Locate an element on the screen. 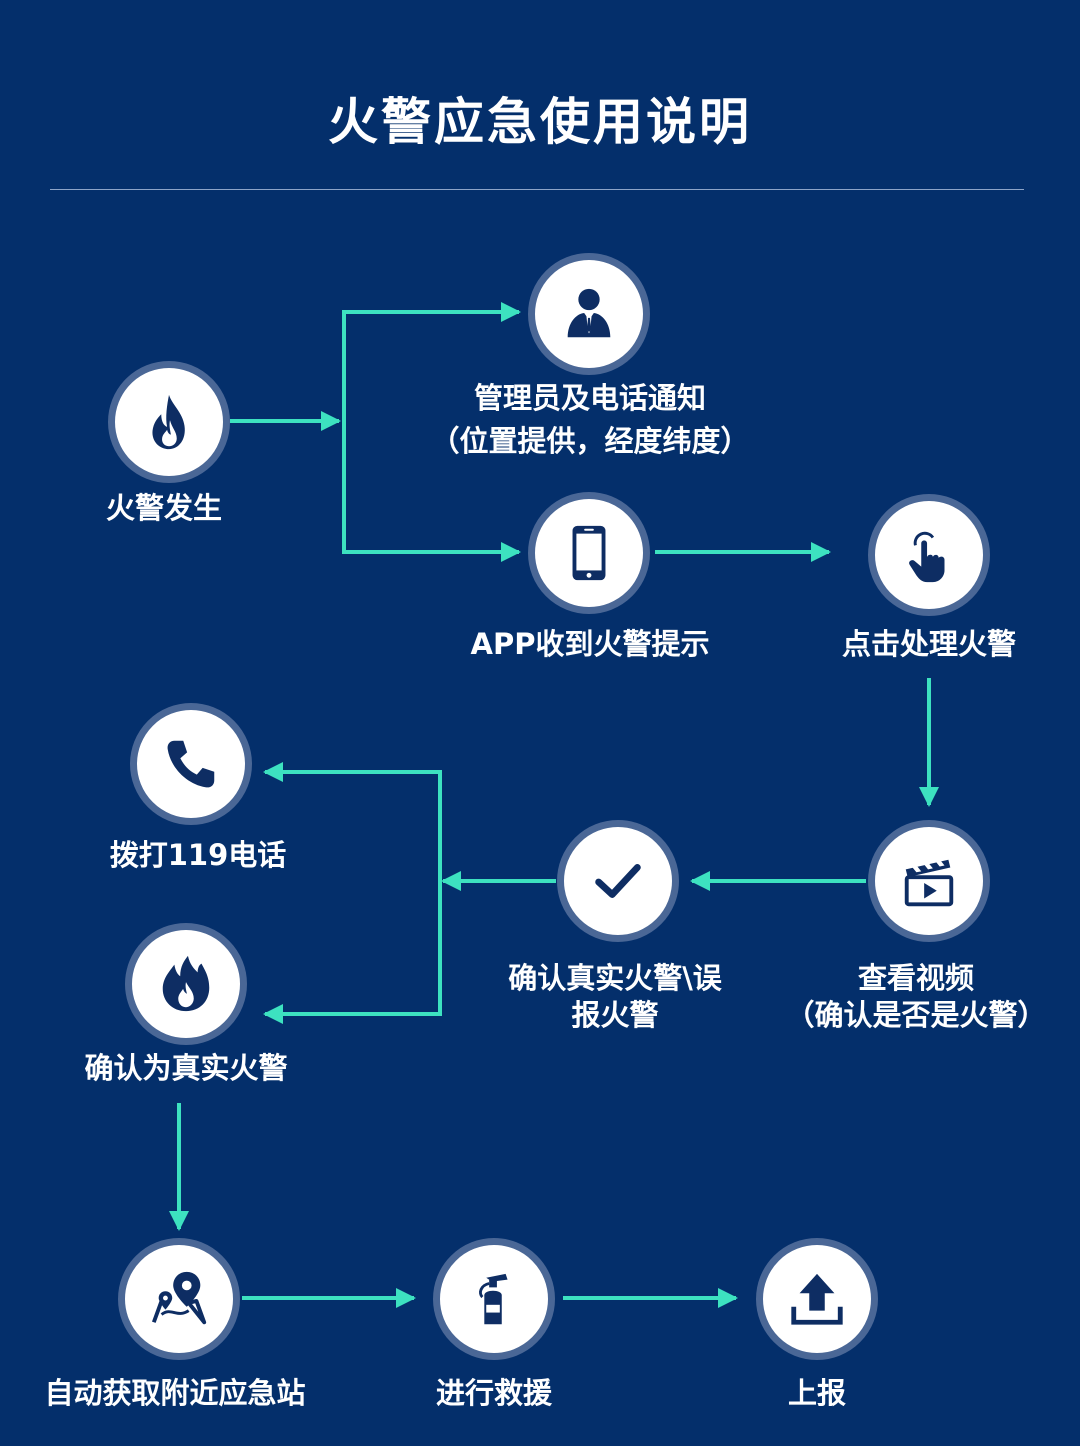 This screenshot has width=1080, height=1446. node-app-alert is located at coordinates (589, 553).